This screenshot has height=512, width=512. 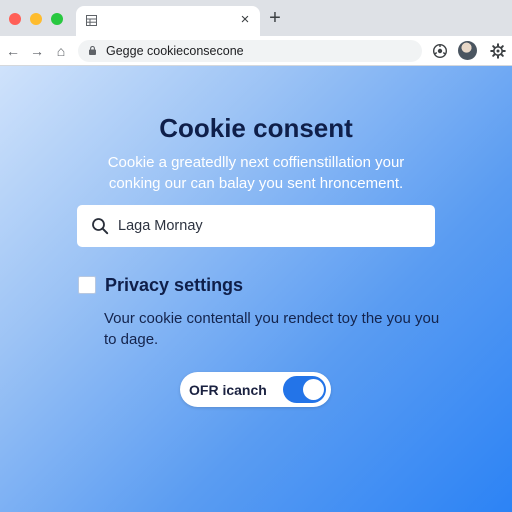 I want to click on address-bar: Gegge cookieconsecone, so click(x=250, y=51).